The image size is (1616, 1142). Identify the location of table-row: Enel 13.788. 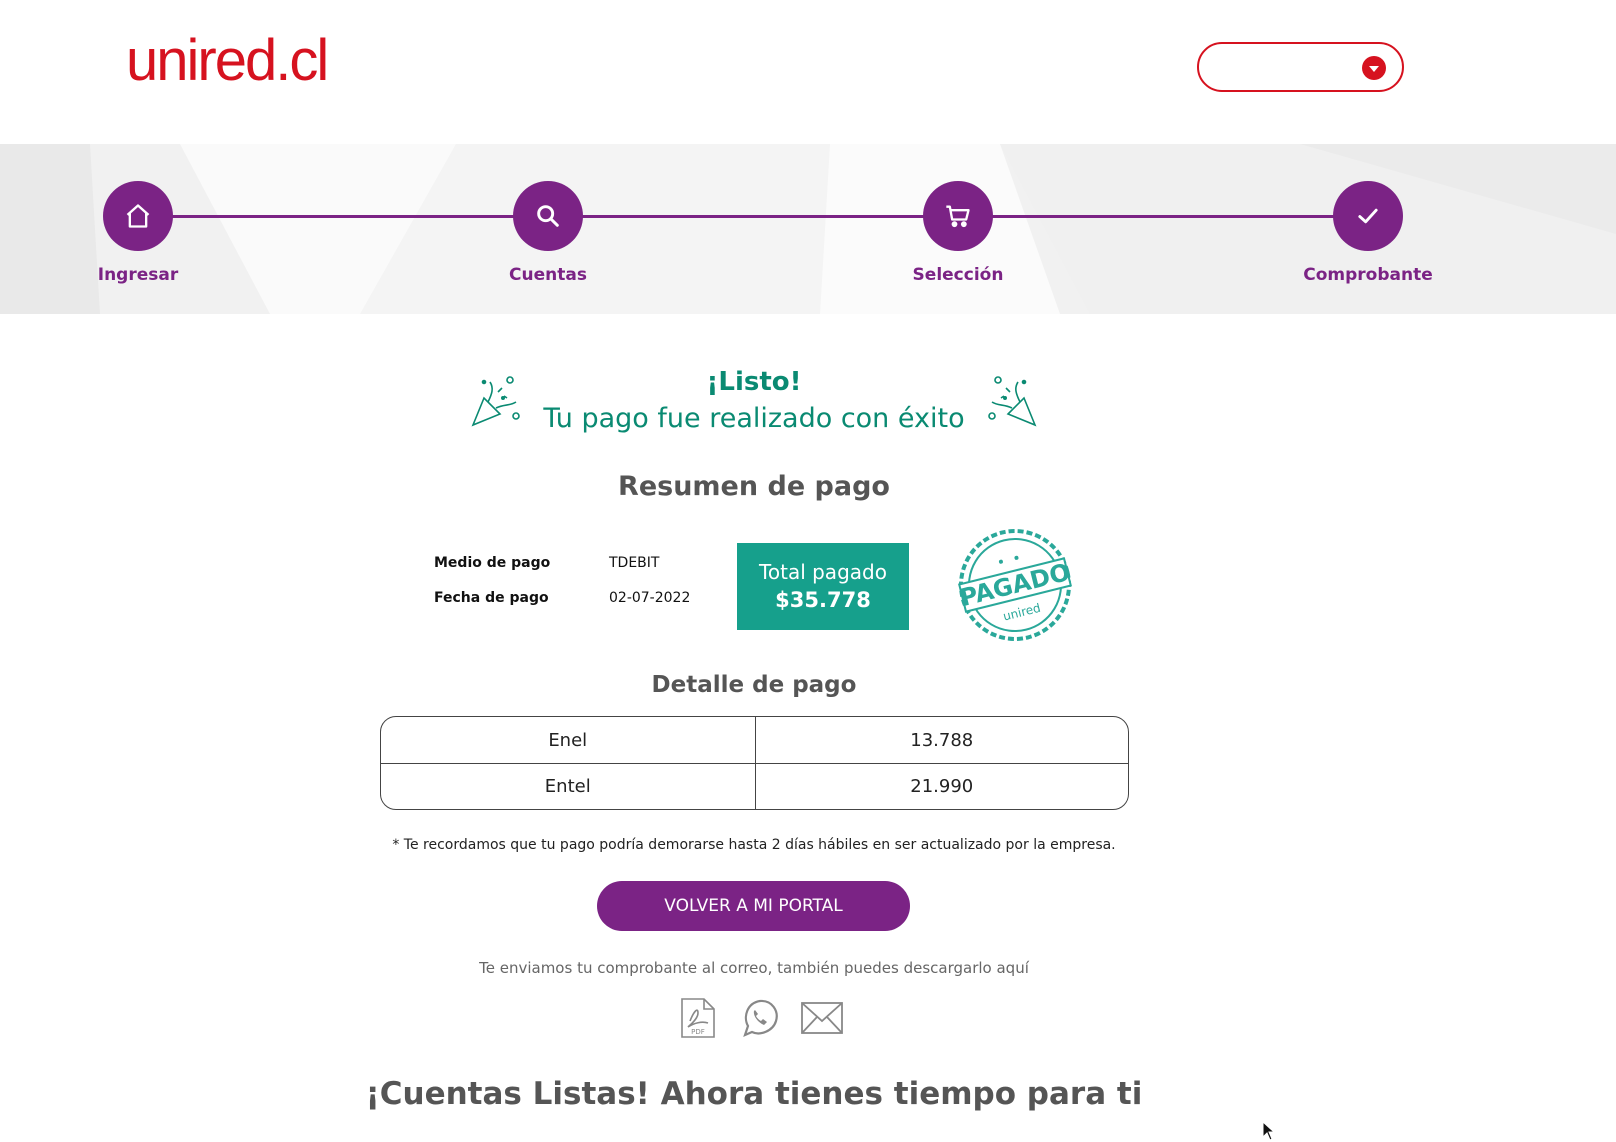
(754, 740).